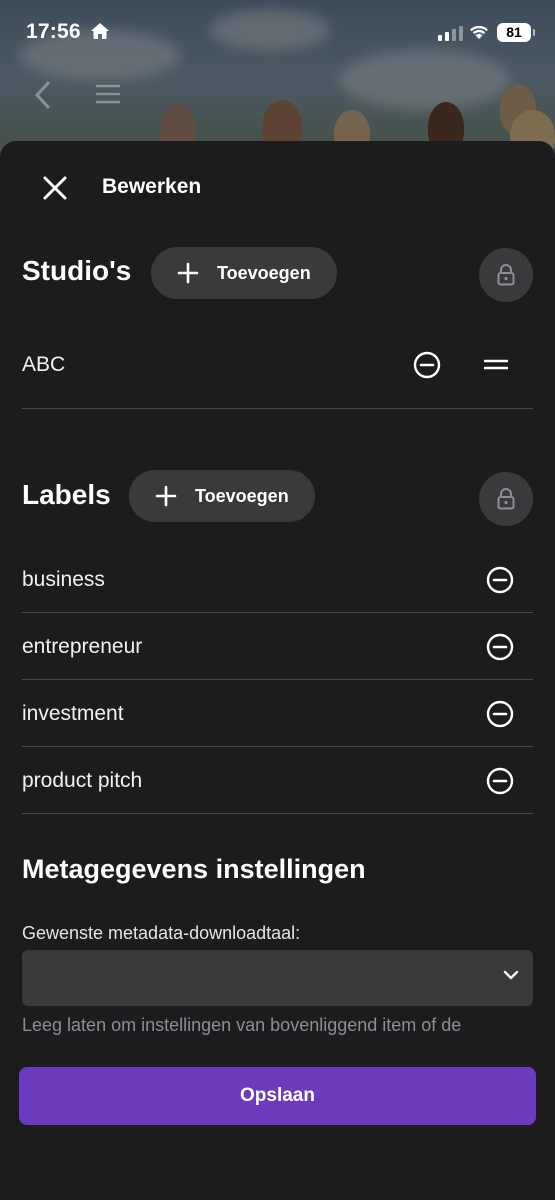 The height and width of the screenshot is (1200, 555). I want to click on sheet-header: Bewerken, so click(277, 187).